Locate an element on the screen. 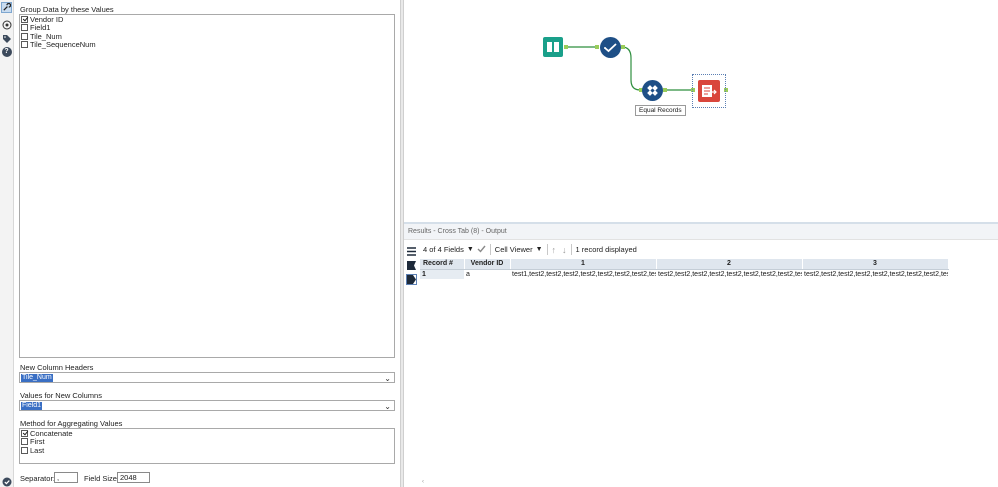 The width and height of the screenshot is (998, 487). fields-selector: 4 of 4 Fields is located at coordinates (443, 249).